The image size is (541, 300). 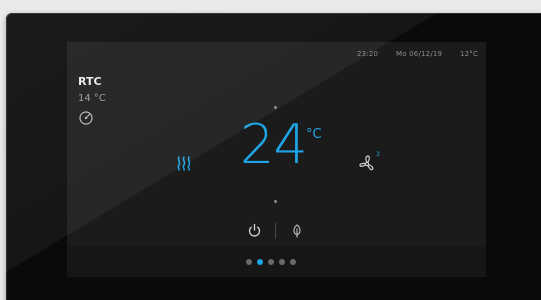 I want to click on page-indicator, so click(x=271, y=262).